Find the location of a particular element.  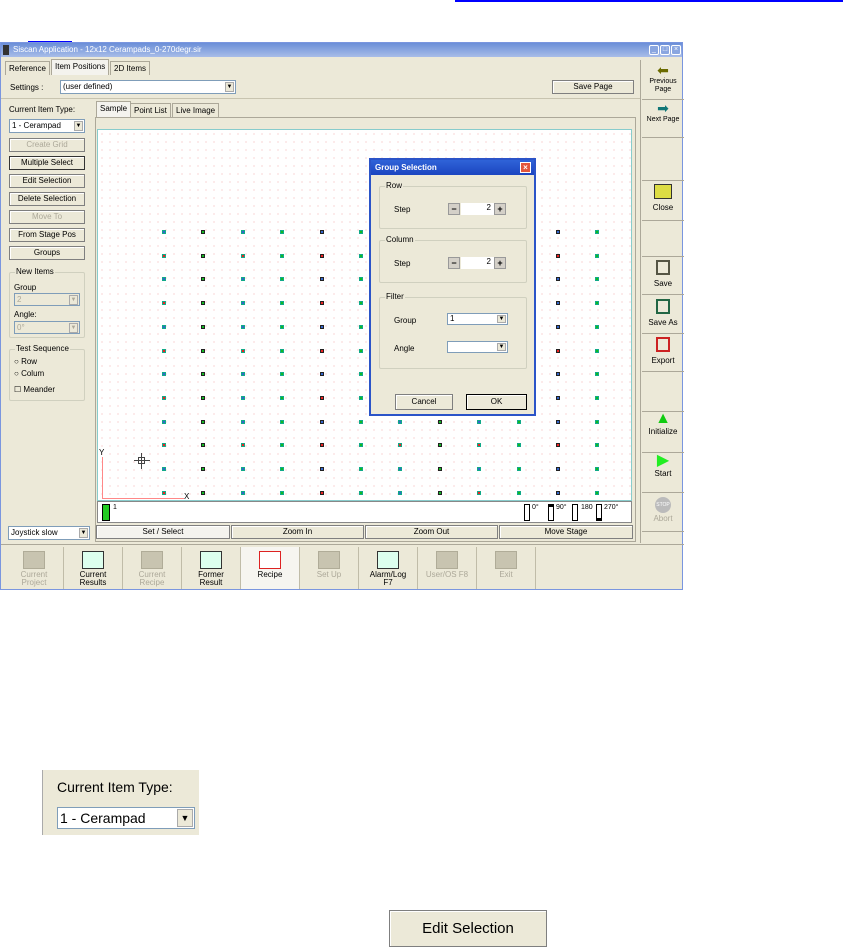

groups-button: Groups is located at coordinates (47, 253).